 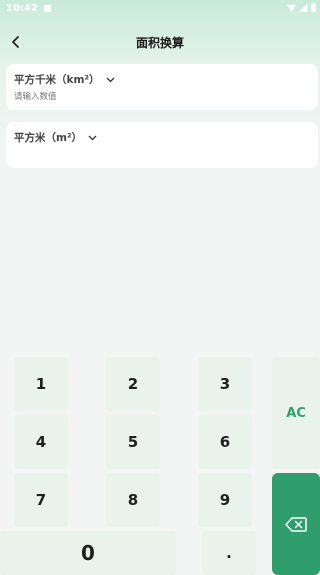 What do you see at coordinates (225, 442) in the screenshot?
I see `key-6: 6` at bounding box center [225, 442].